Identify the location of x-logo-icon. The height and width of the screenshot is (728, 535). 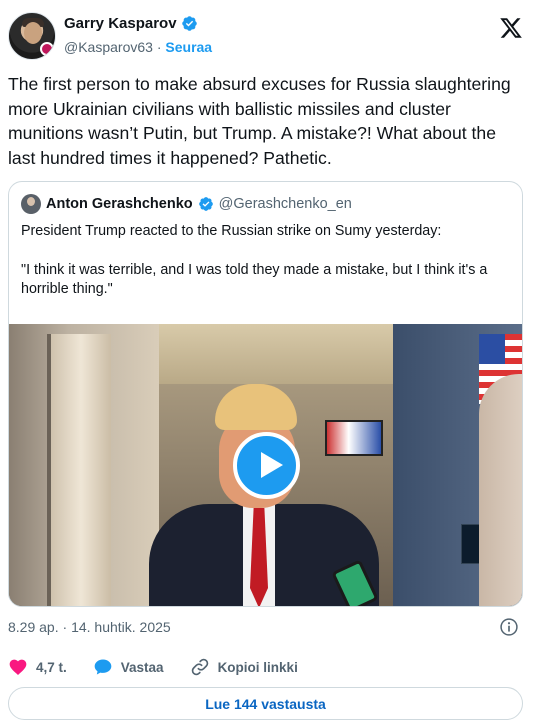
(511, 28).